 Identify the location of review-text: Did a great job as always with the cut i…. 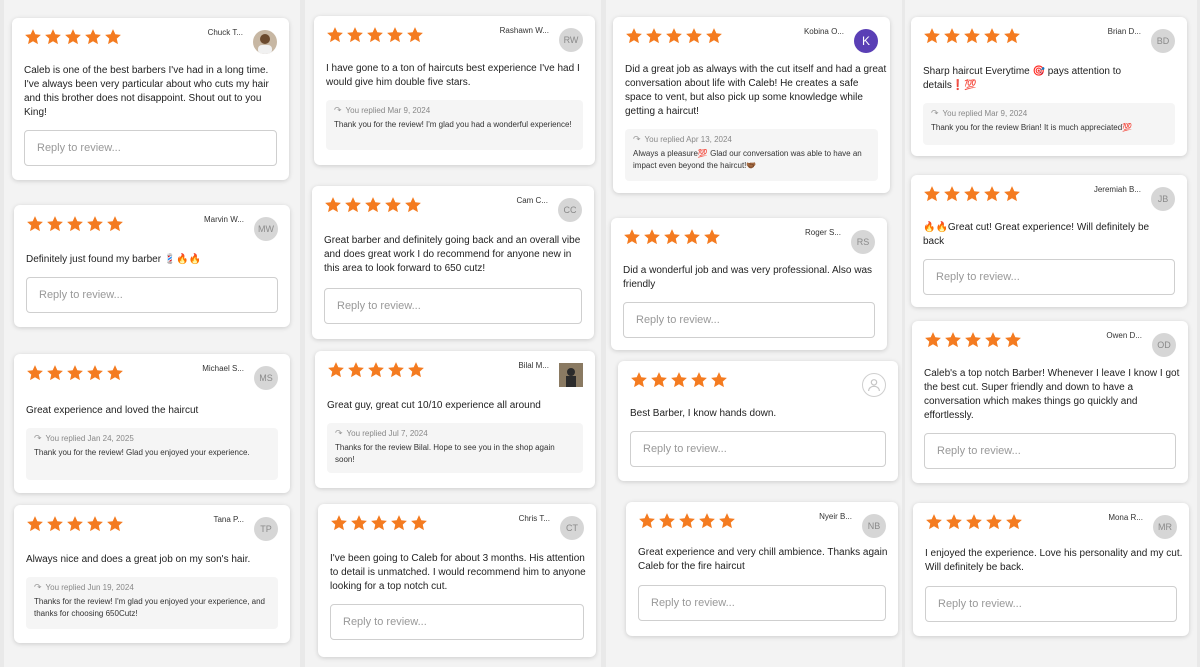
(756, 90).